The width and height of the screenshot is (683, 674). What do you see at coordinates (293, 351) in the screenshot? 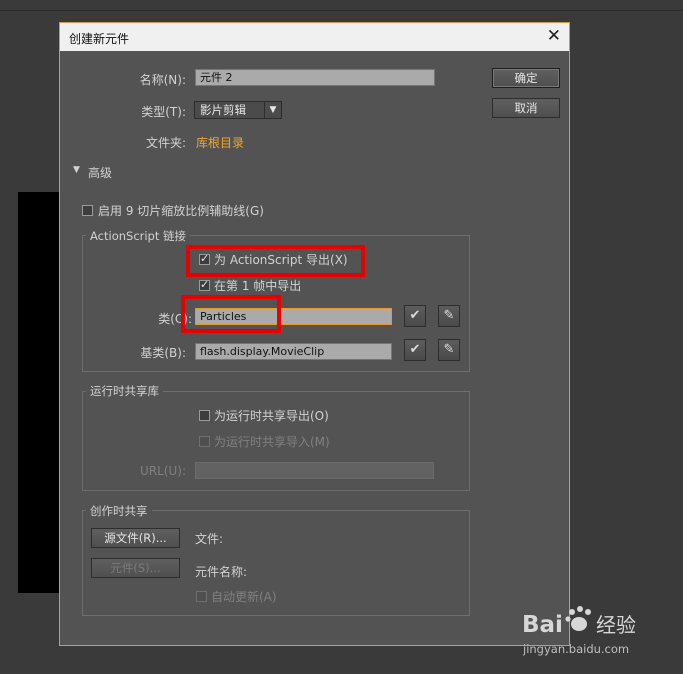
I see `base-class-input: flash.display.MovieClip` at bounding box center [293, 351].